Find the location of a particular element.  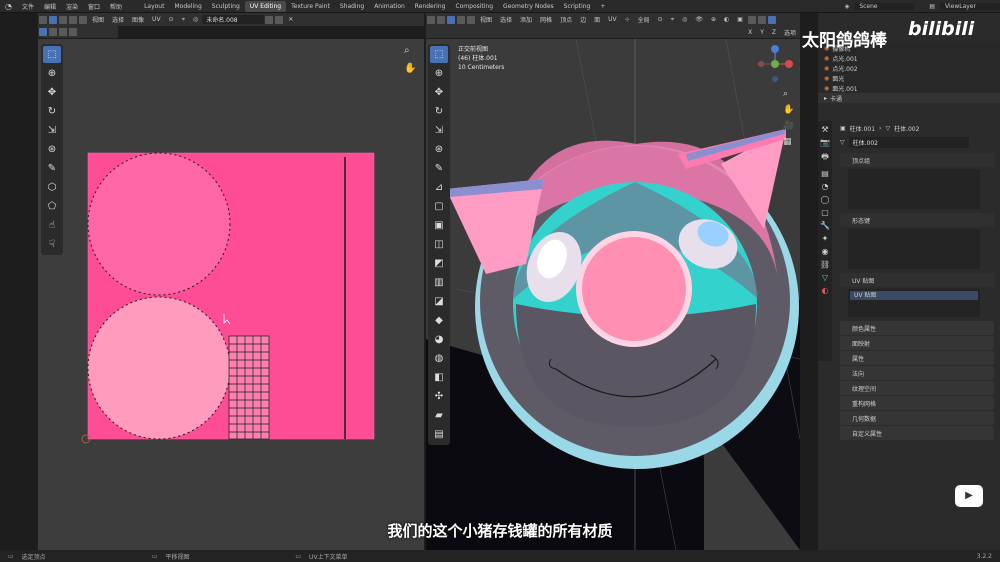

spin-tool-icon: ◕ is located at coordinates (439, 339).